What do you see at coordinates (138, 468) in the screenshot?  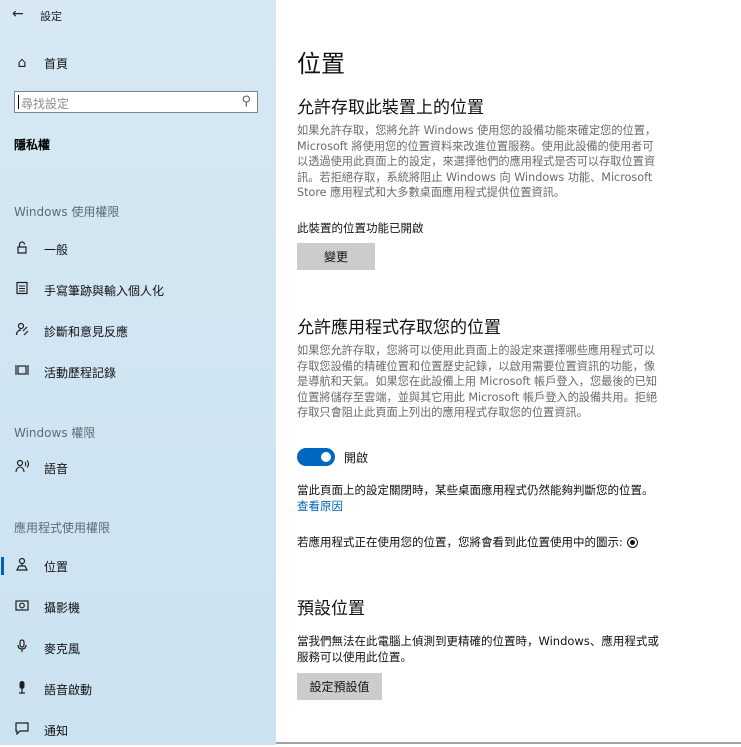 I see `sidebar-item-speech: 語音` at bounding box center [138, 468].